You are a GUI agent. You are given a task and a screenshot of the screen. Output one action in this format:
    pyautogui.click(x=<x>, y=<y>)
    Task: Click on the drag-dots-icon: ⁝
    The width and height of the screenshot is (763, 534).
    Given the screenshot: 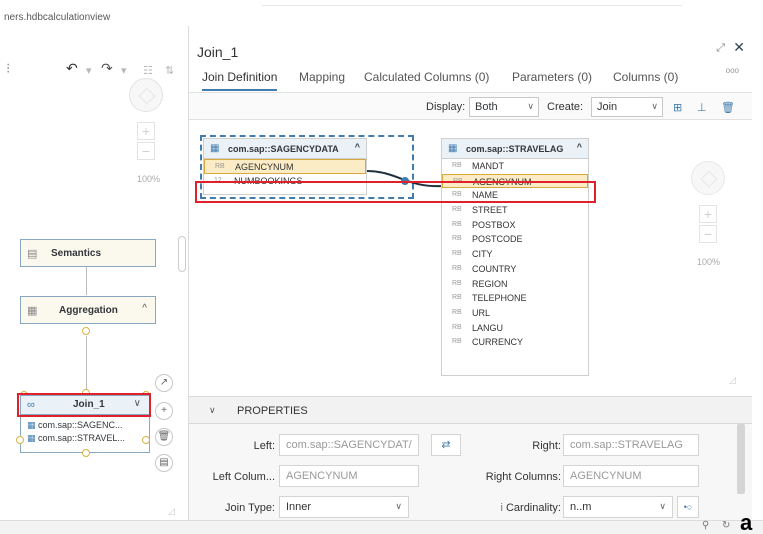 What is the action you would take?
    pyautogui.click(x=8, y=68)
    